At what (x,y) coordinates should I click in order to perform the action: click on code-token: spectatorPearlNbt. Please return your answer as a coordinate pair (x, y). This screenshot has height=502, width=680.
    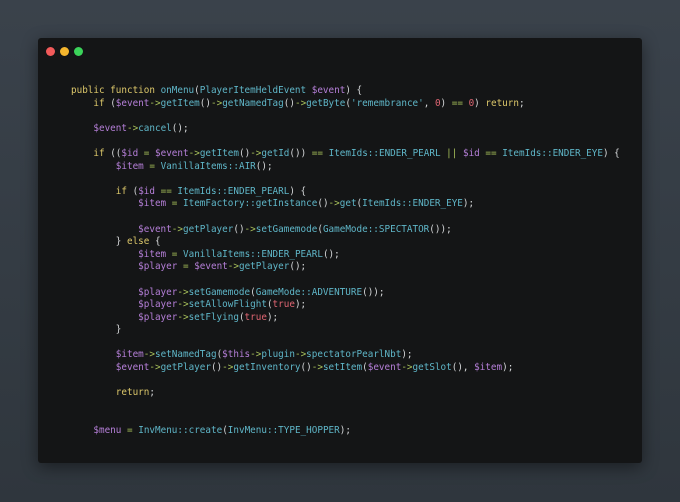
    Looking at the image, I should click on (354, 355).